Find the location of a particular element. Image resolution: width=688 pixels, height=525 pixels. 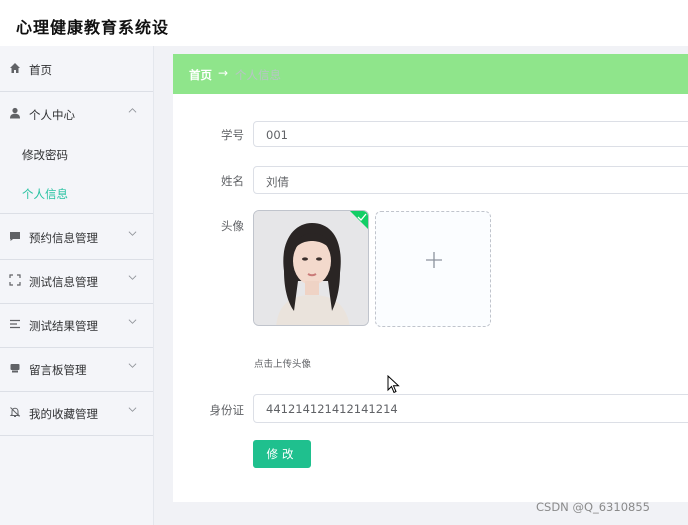

submit-button: 修改 is located at coordinates (282, 454).